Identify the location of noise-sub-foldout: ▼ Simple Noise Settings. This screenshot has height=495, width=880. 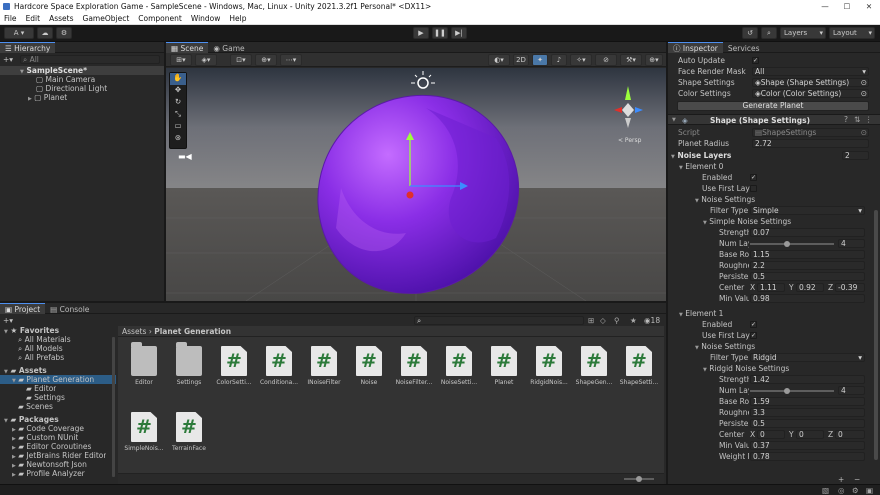
(747, 221).